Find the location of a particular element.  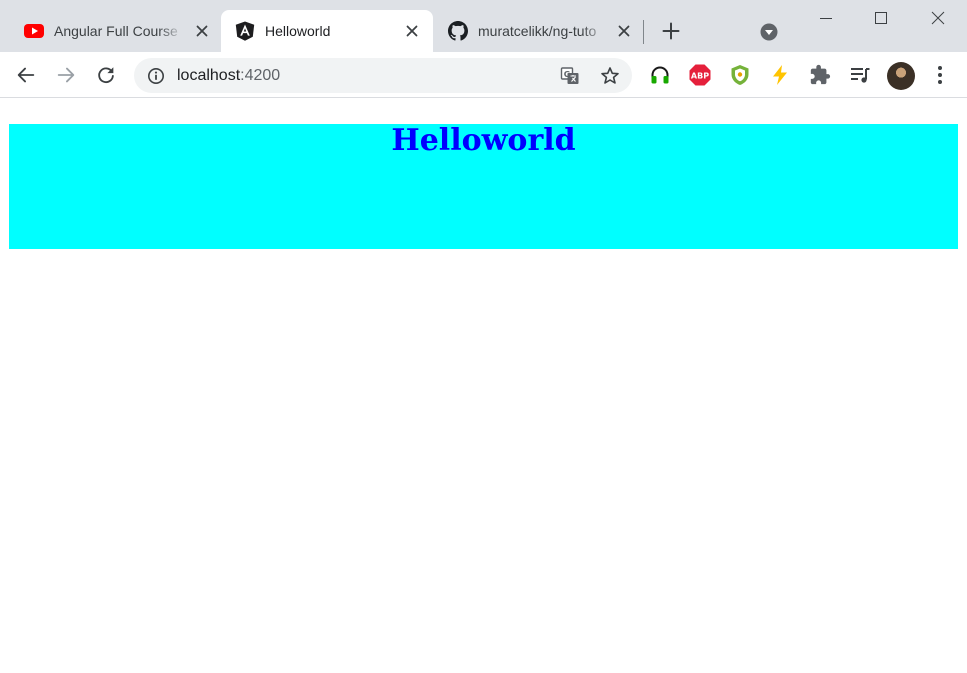

url-port: :4200 is located at coordinates (260, 75).